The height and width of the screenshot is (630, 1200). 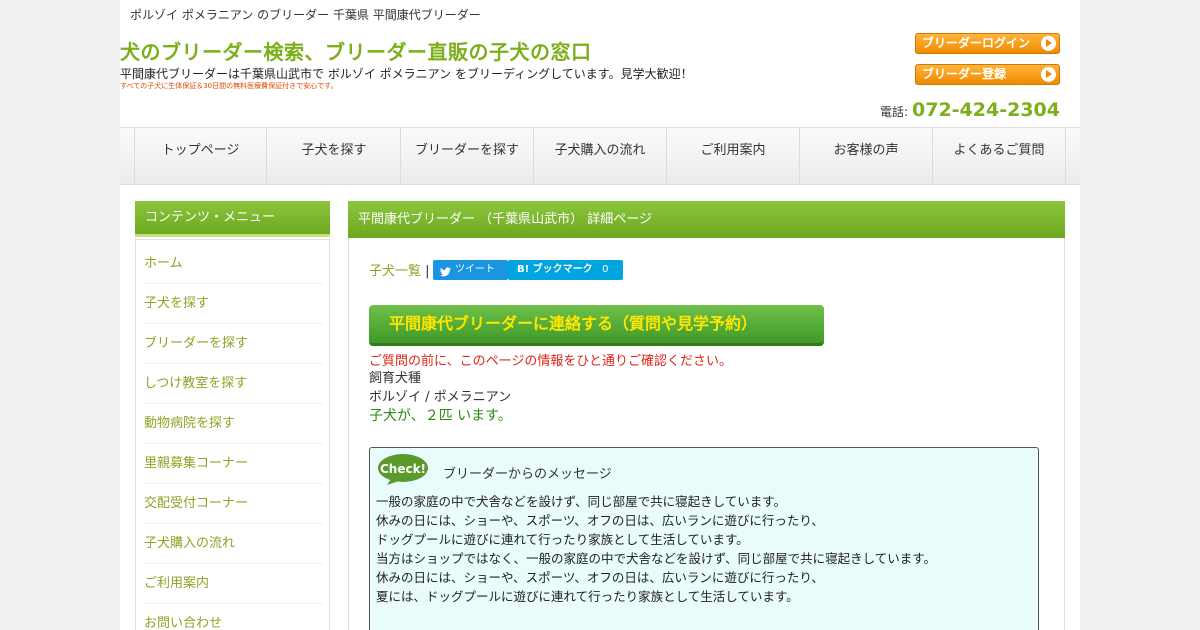 What do you see at coordinates (706, 219) in the screenshot?
I see `page-title: 平間康代ブリーダー （千葉県山武市） 詳細ページ` at bounding box center [706, 219].